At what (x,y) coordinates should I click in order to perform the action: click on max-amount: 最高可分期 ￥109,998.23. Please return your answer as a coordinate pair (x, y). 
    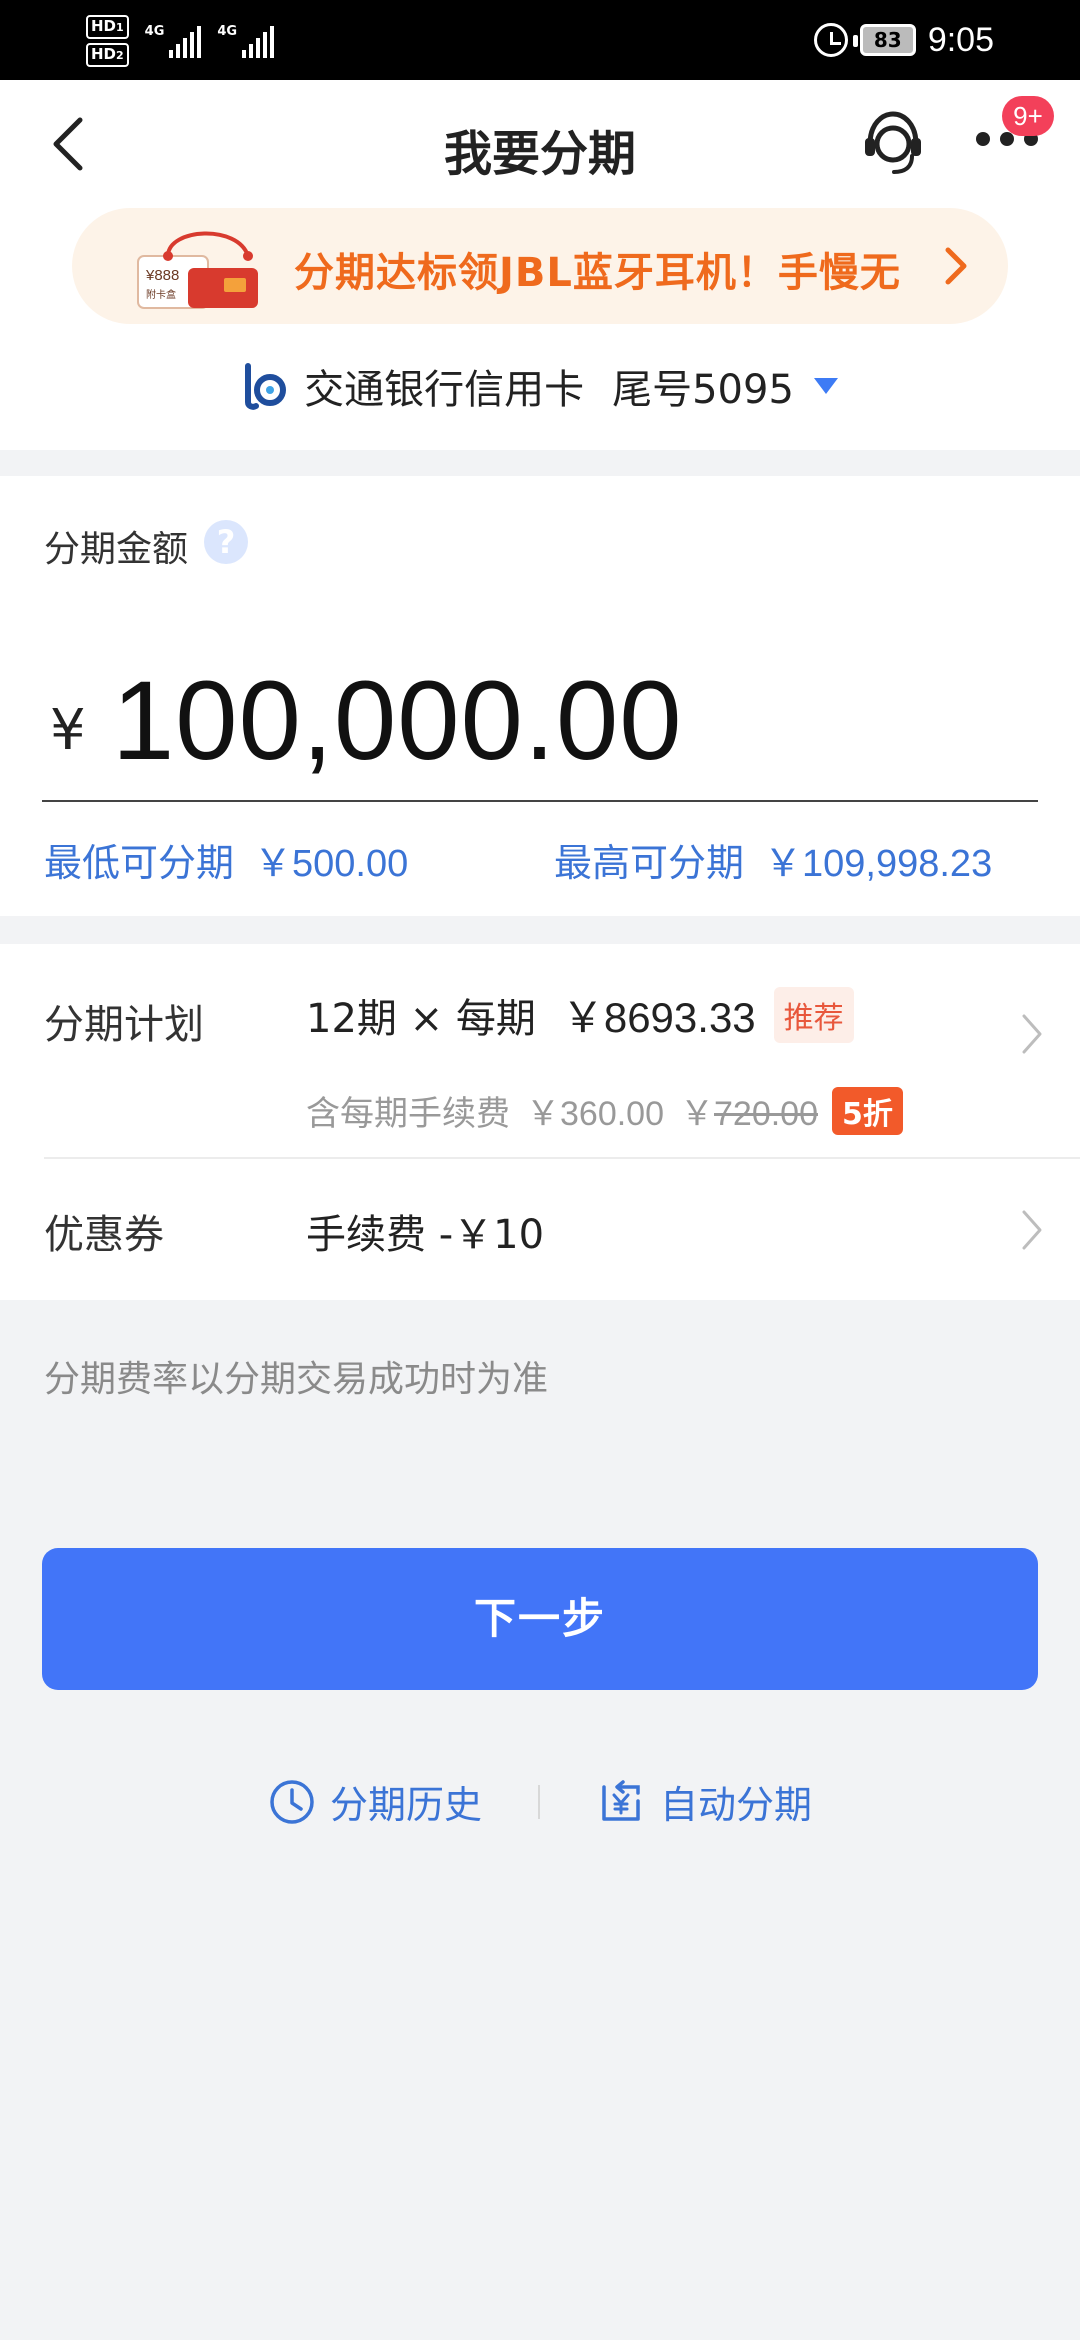
    Looking at the image, I should click on (773, 859).